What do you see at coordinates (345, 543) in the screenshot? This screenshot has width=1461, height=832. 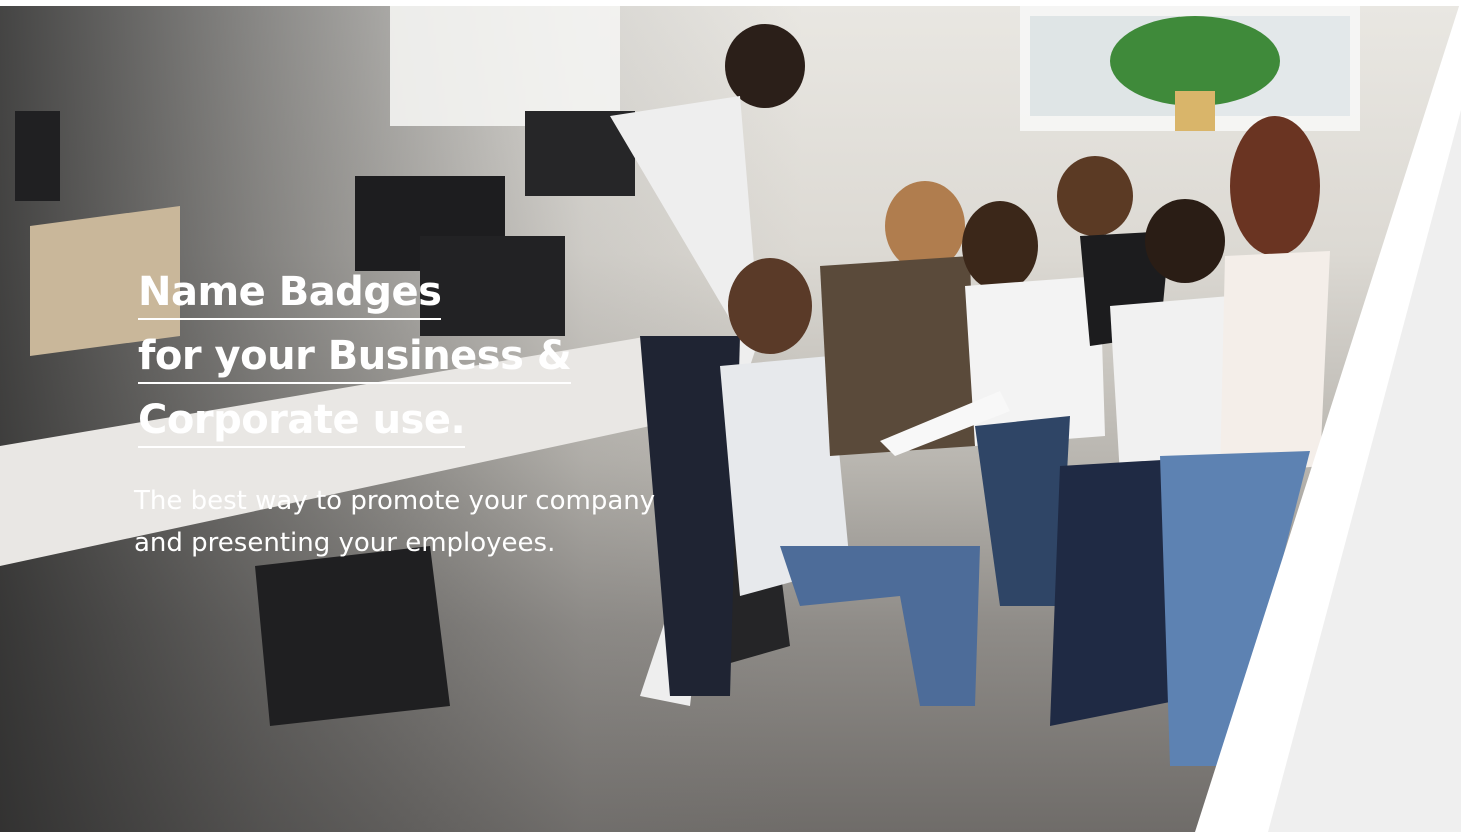 I see `subheadline-line-2: and presenting your employees.` at bounding box center [345, 543].